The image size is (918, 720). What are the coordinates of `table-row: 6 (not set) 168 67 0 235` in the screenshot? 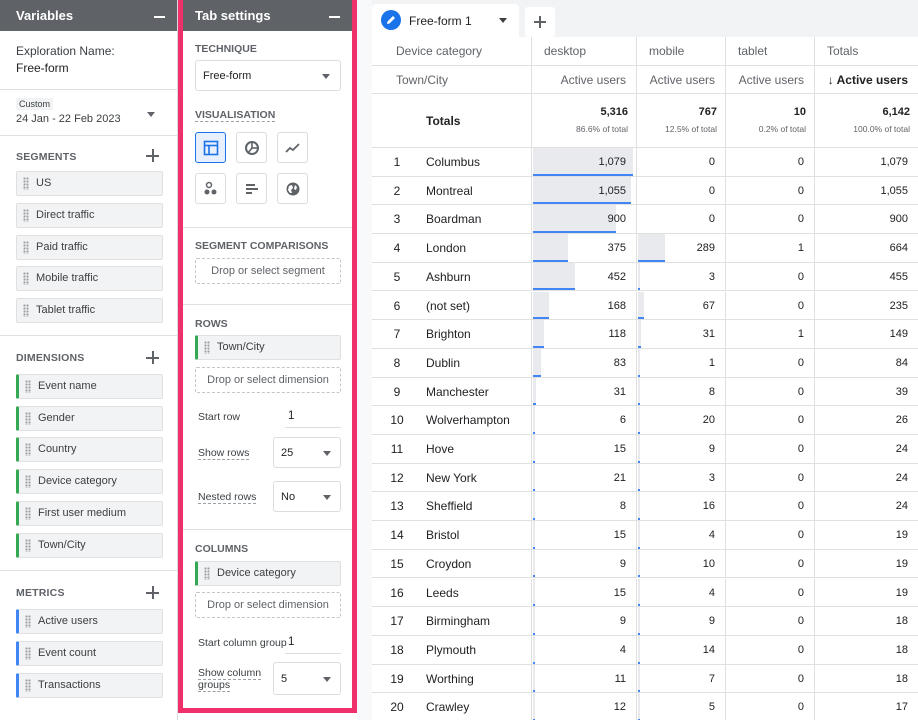 It's located at (645, 306).